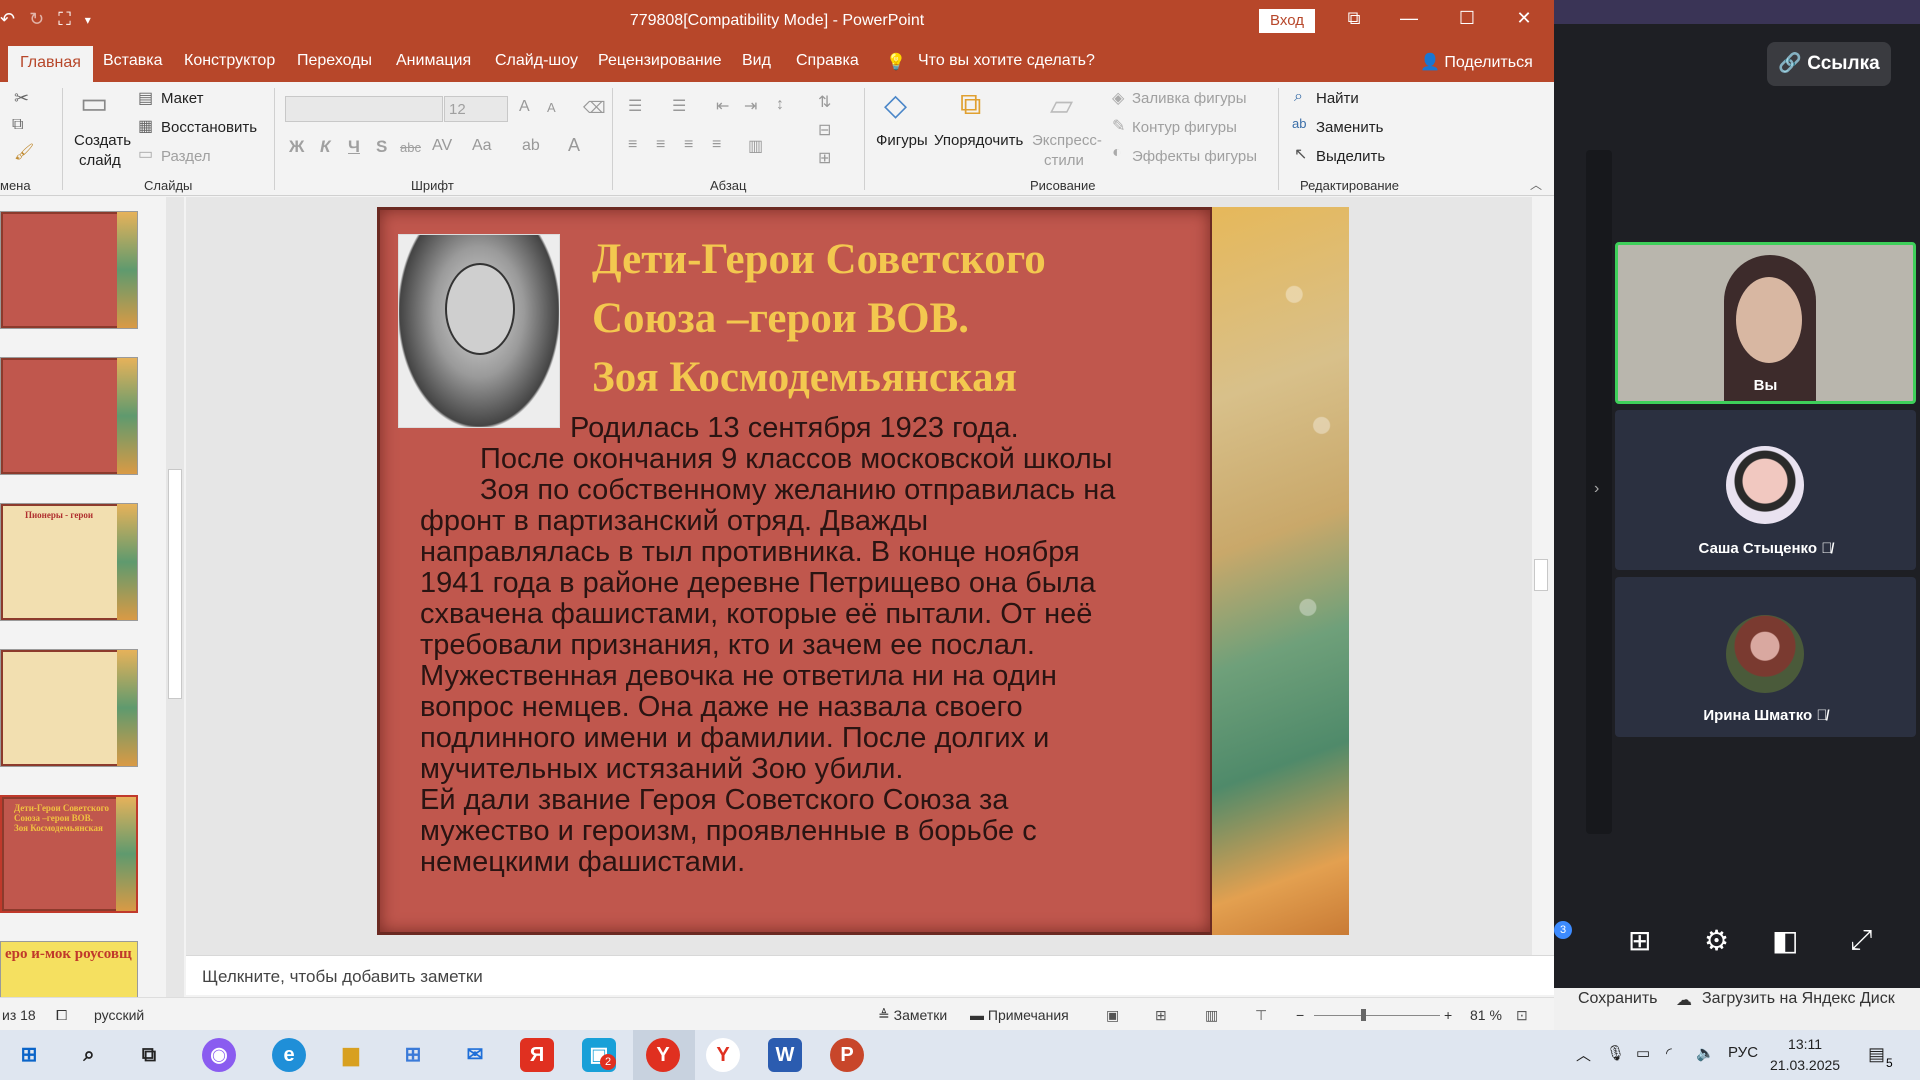 This screenshot has width=1920, height=1080. Describe the element at coordinates (1161, 1015) in the screenshot. I see `slide-sorter-icon: ⊞` at that location.